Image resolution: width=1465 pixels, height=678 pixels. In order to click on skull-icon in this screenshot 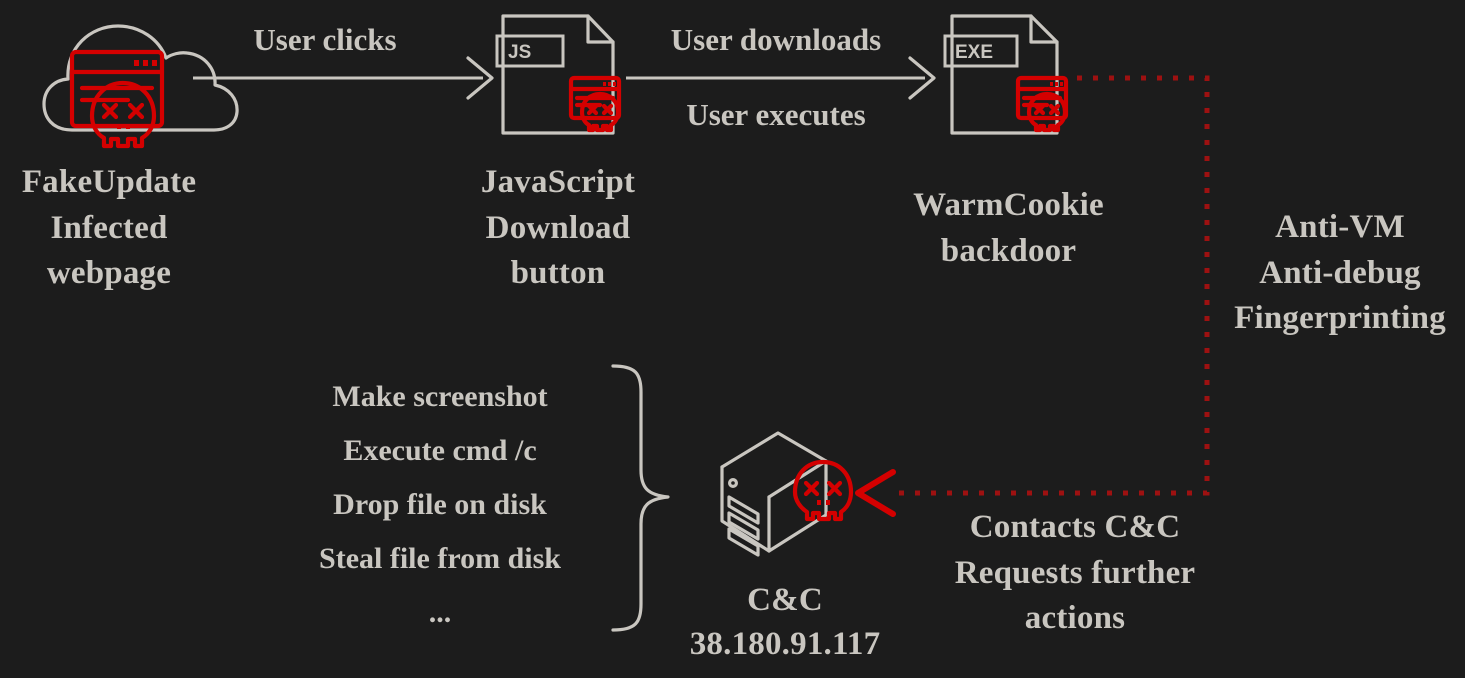, I will do `click(123, 114)`.